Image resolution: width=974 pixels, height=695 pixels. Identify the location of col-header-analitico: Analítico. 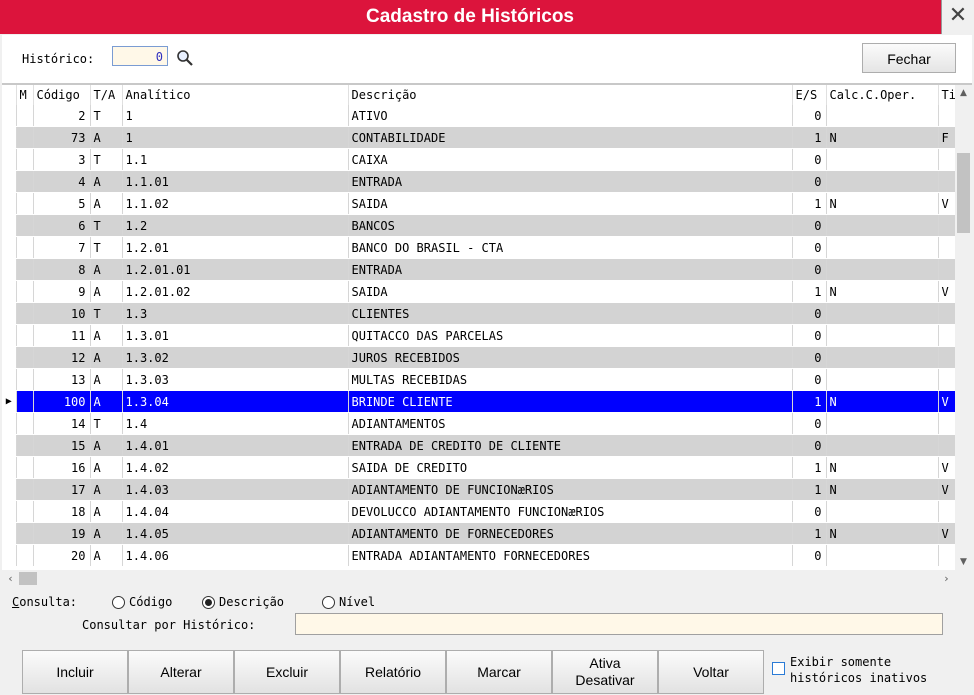
(235, 95).